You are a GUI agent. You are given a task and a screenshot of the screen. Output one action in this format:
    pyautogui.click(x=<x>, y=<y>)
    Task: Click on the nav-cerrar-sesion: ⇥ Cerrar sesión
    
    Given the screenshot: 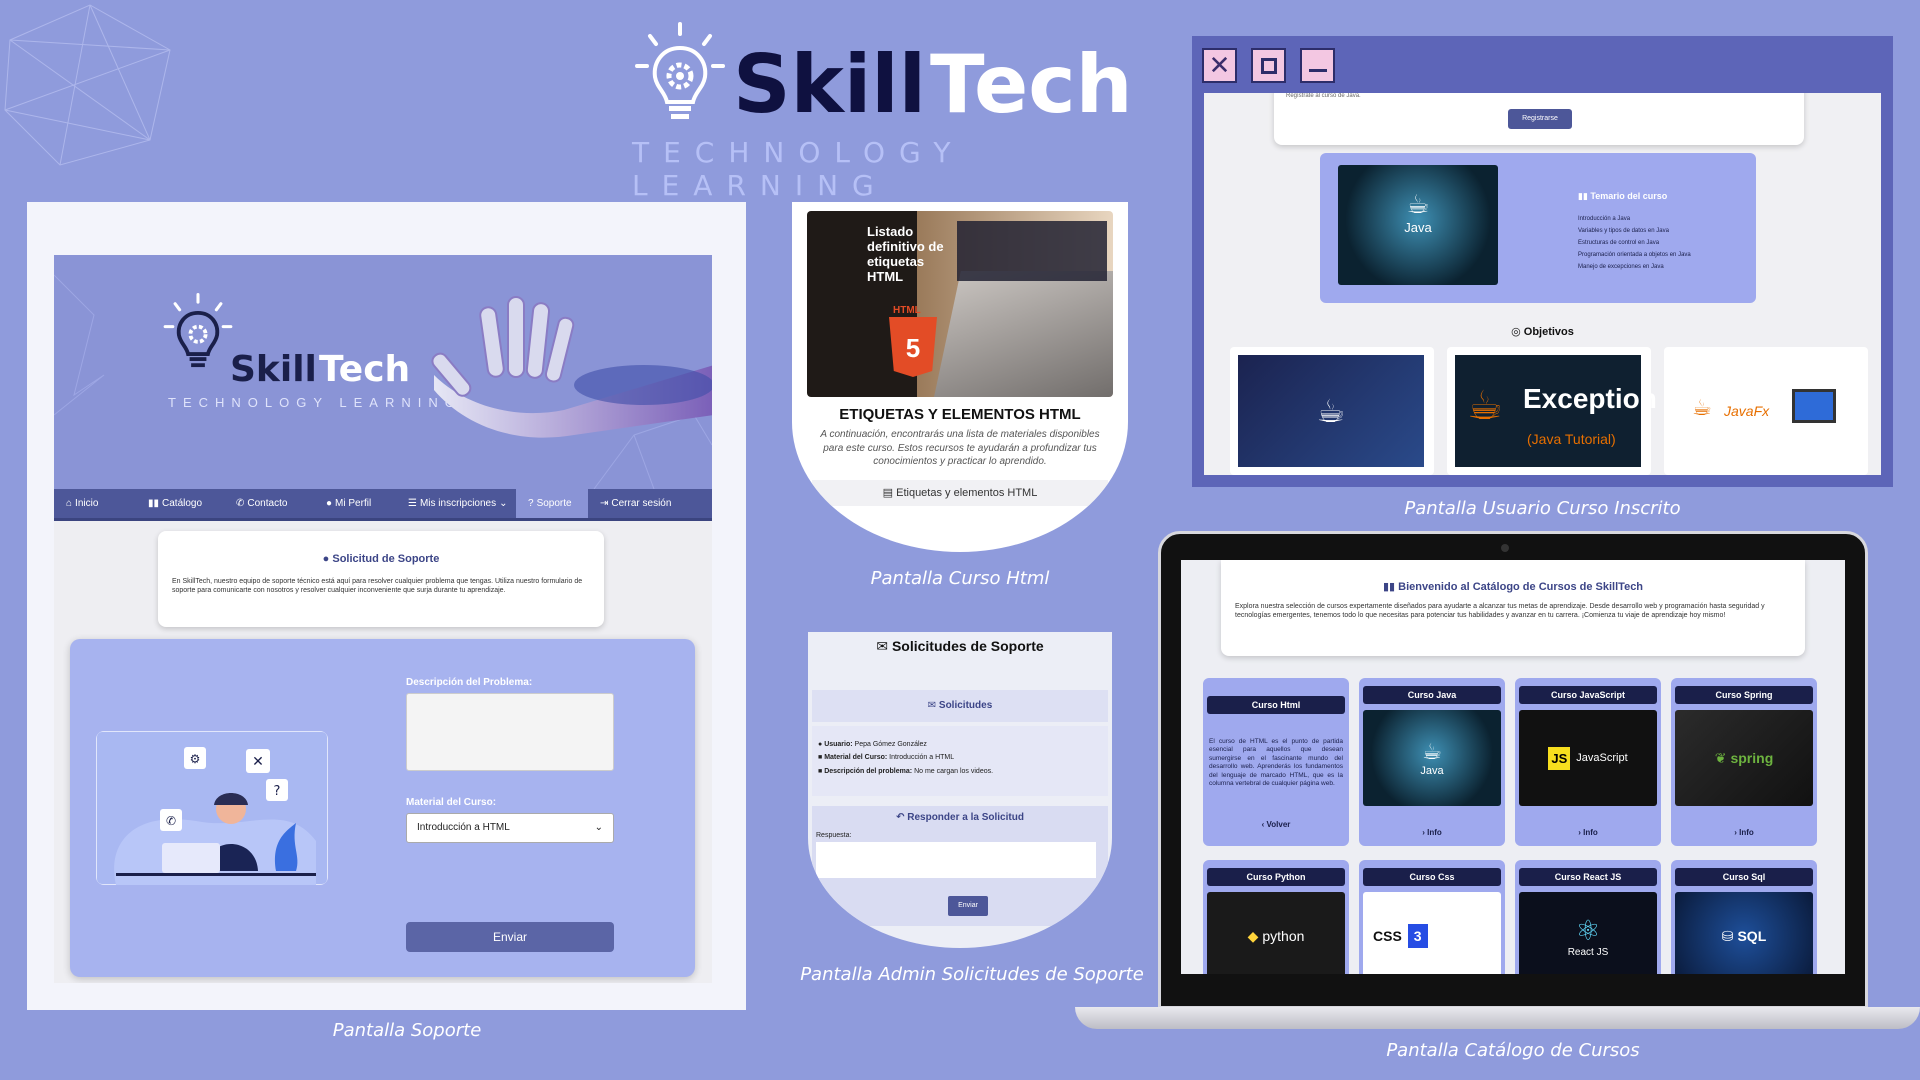 What is the action you would take?
    pyautogui.click(x=638, y=503)
    